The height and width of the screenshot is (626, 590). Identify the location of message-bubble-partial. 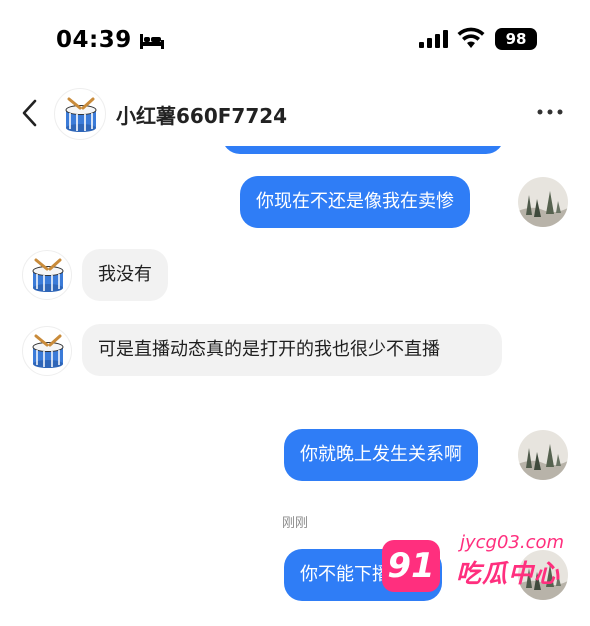
(363, 150).